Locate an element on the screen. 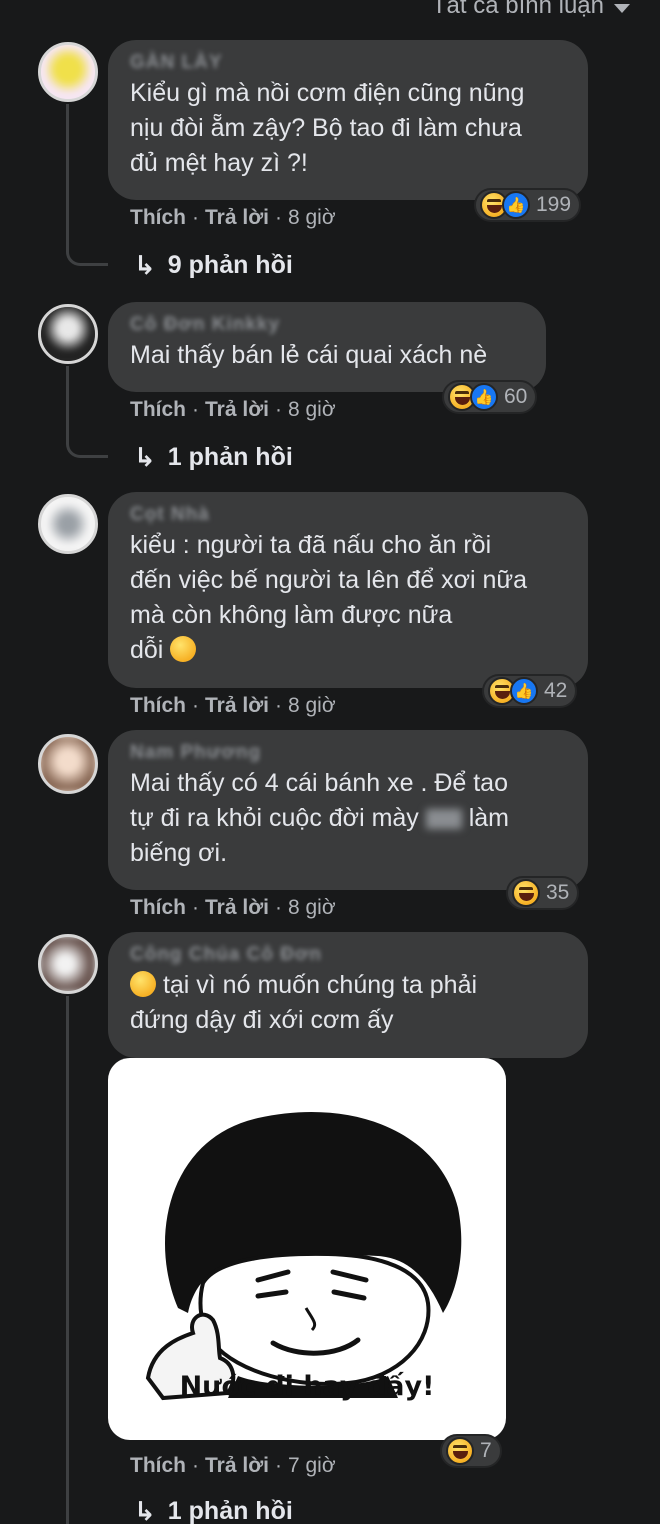 This screenshot has width=660, height=1524. reaction-count: 60 is located at coordinates (516, 396).